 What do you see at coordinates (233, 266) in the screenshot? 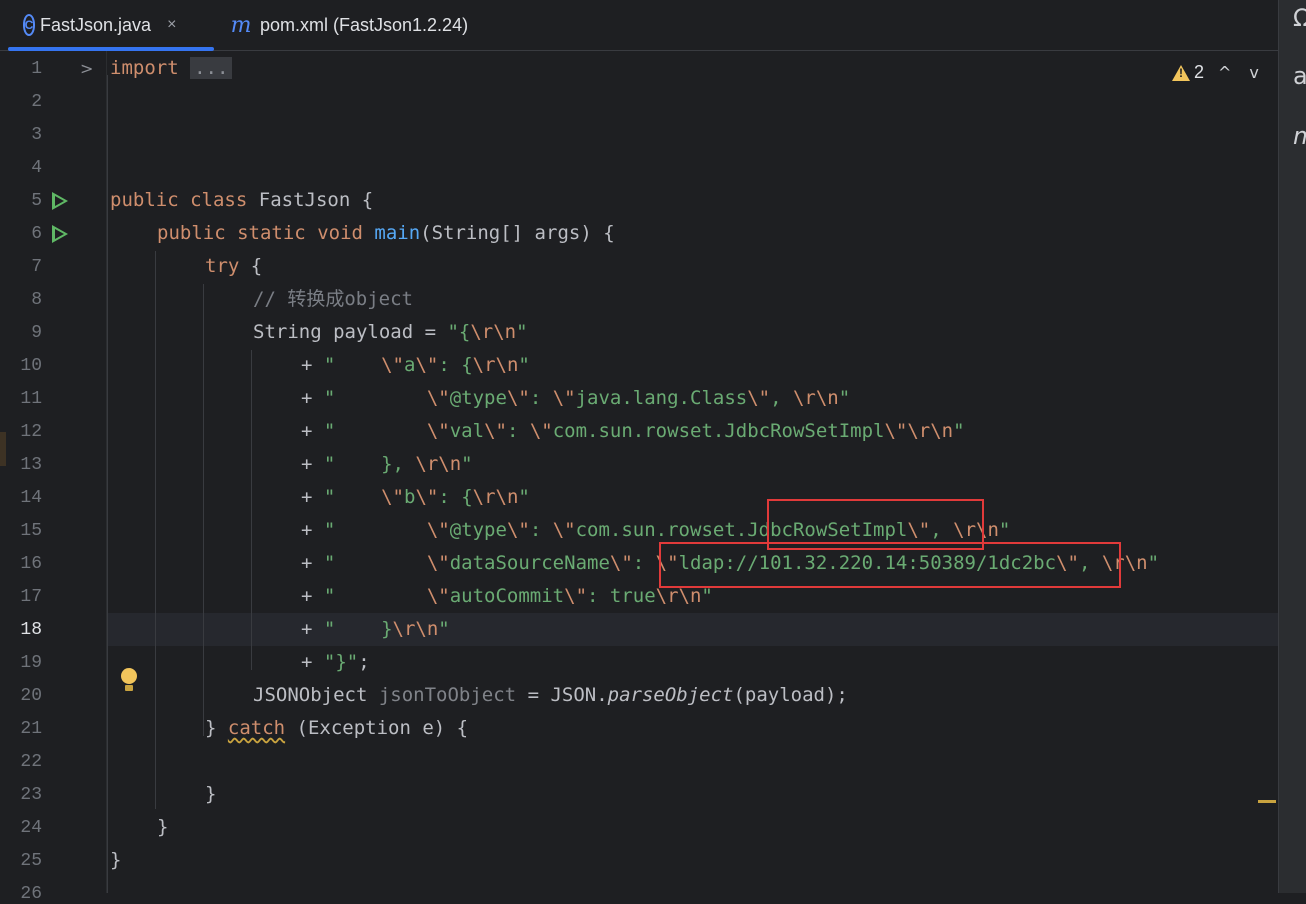
I see `code-line: try {` at bounding box center [233, 266].